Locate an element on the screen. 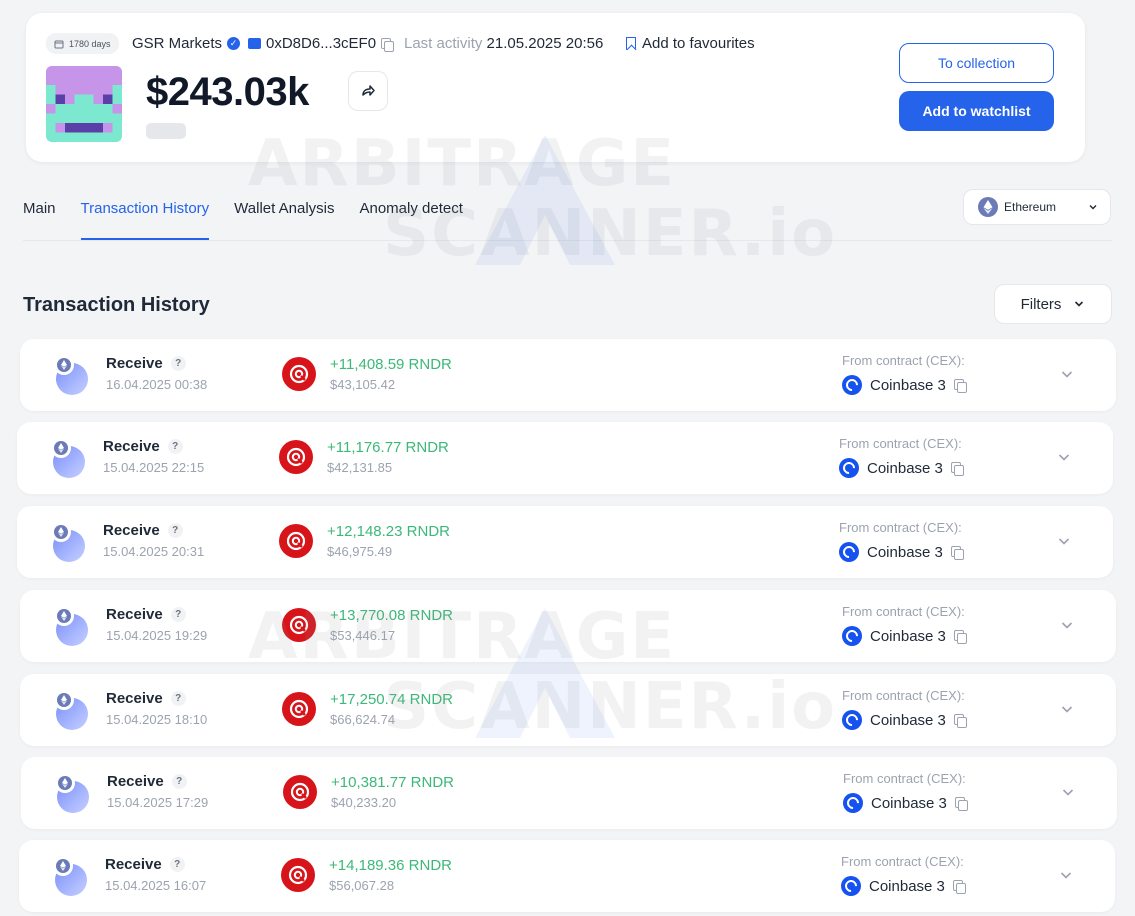 This screenshot has height=916, width=1135. filters-button: Filters is located at coordinates (1053, 304).